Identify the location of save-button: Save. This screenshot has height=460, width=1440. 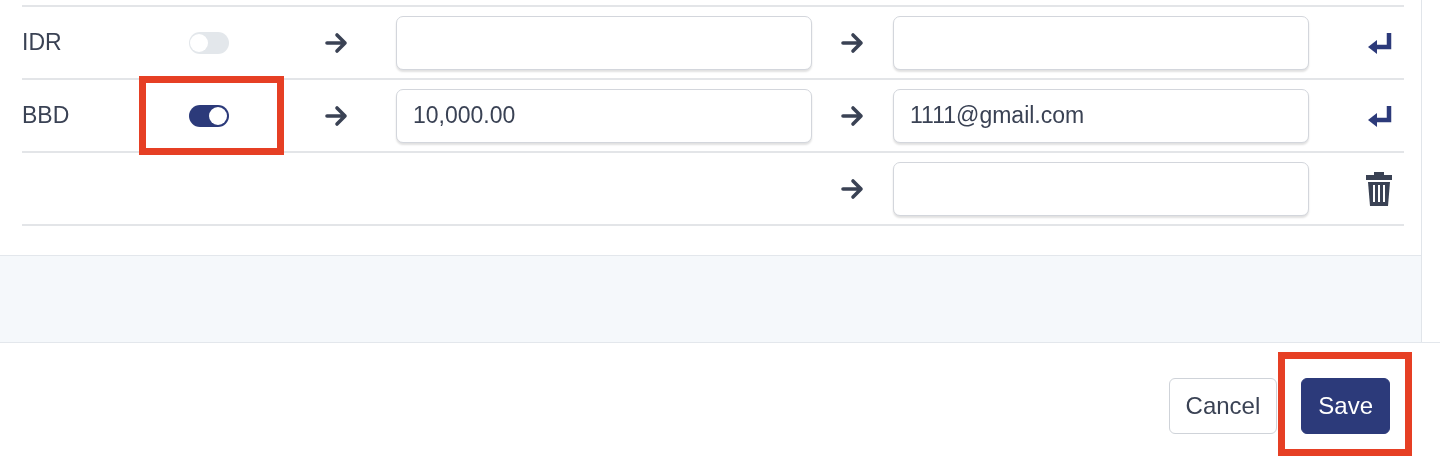
(1345, 406).